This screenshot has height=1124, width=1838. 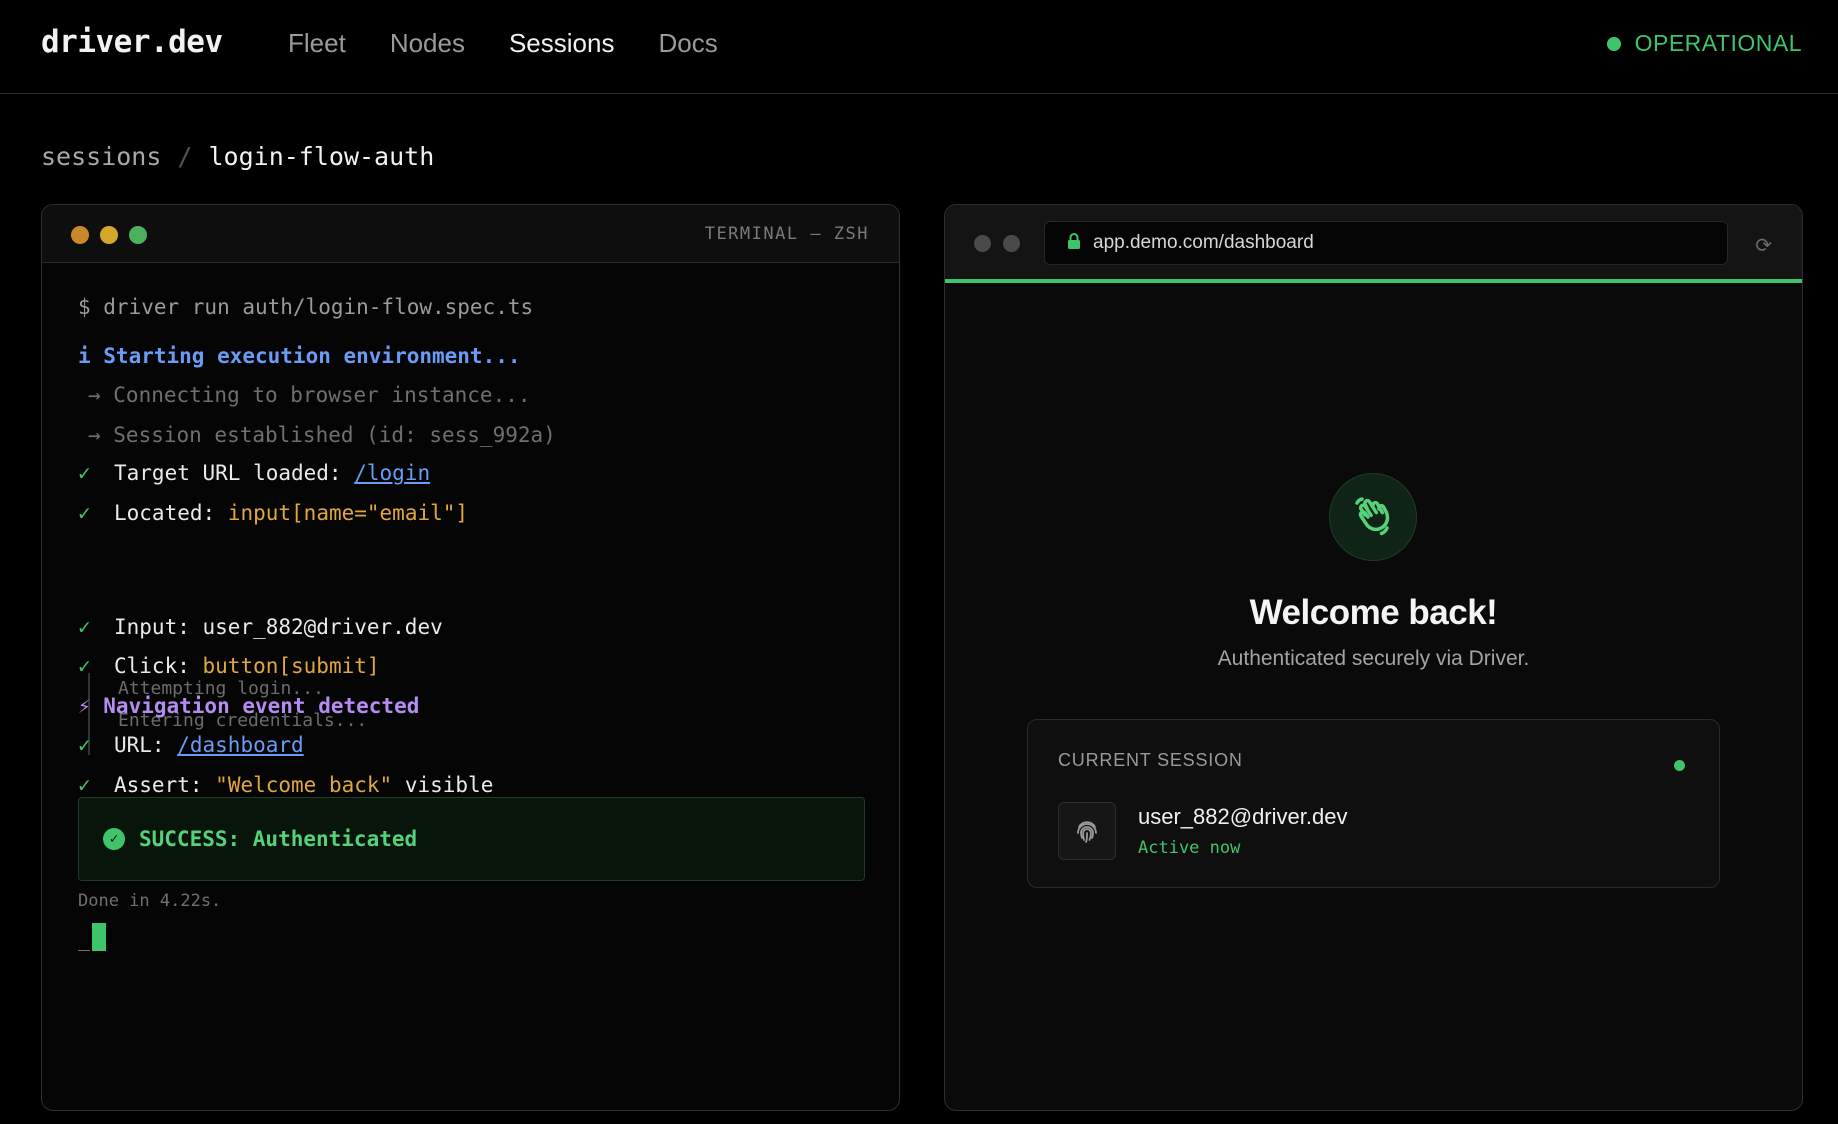 I want to click on log-label: Click:, so click(x=152, y=666).